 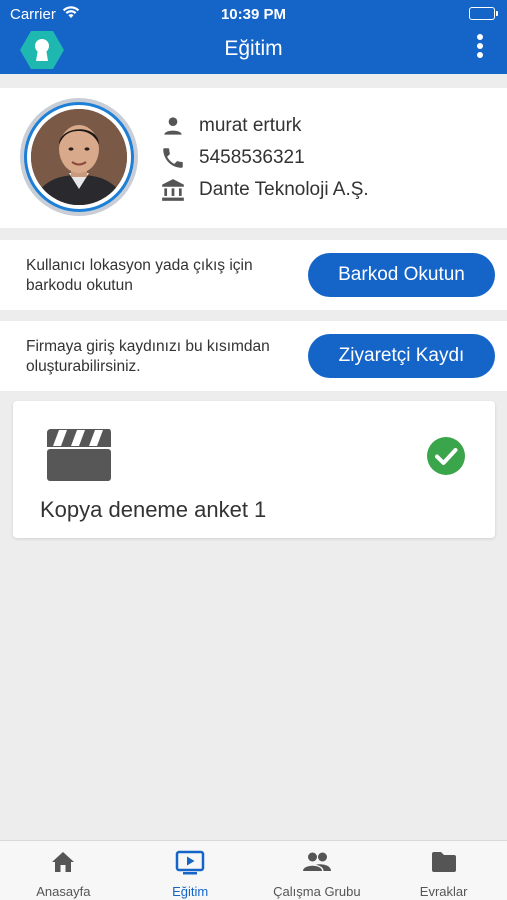 What do you see at coordinates (401, 356) in the screenshot?
I see `visitor-registration-button: Ziyaretçi Kaydı` at bounding box center [401, 356].